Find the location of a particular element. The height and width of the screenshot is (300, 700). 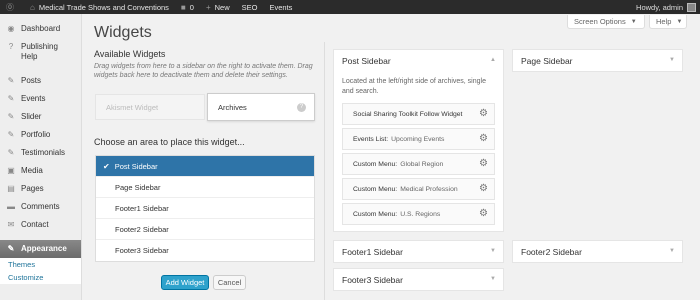

help-button: Help ▼ is located at coordinates (668, 22).